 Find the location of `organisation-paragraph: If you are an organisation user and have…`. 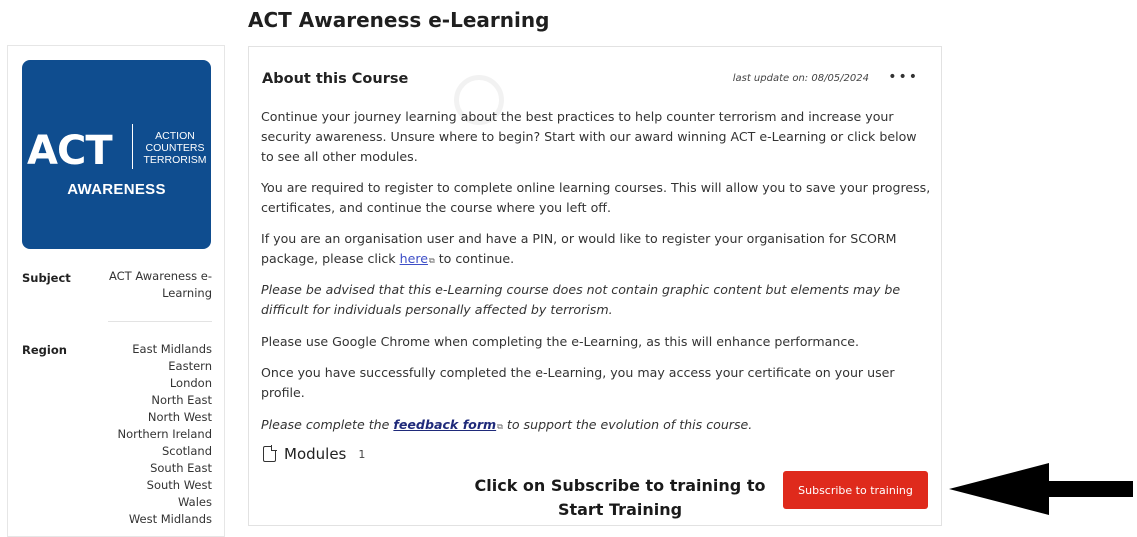

organisation-paragraph: If you are an organisation user and have… is located at coordinates (597, 250).